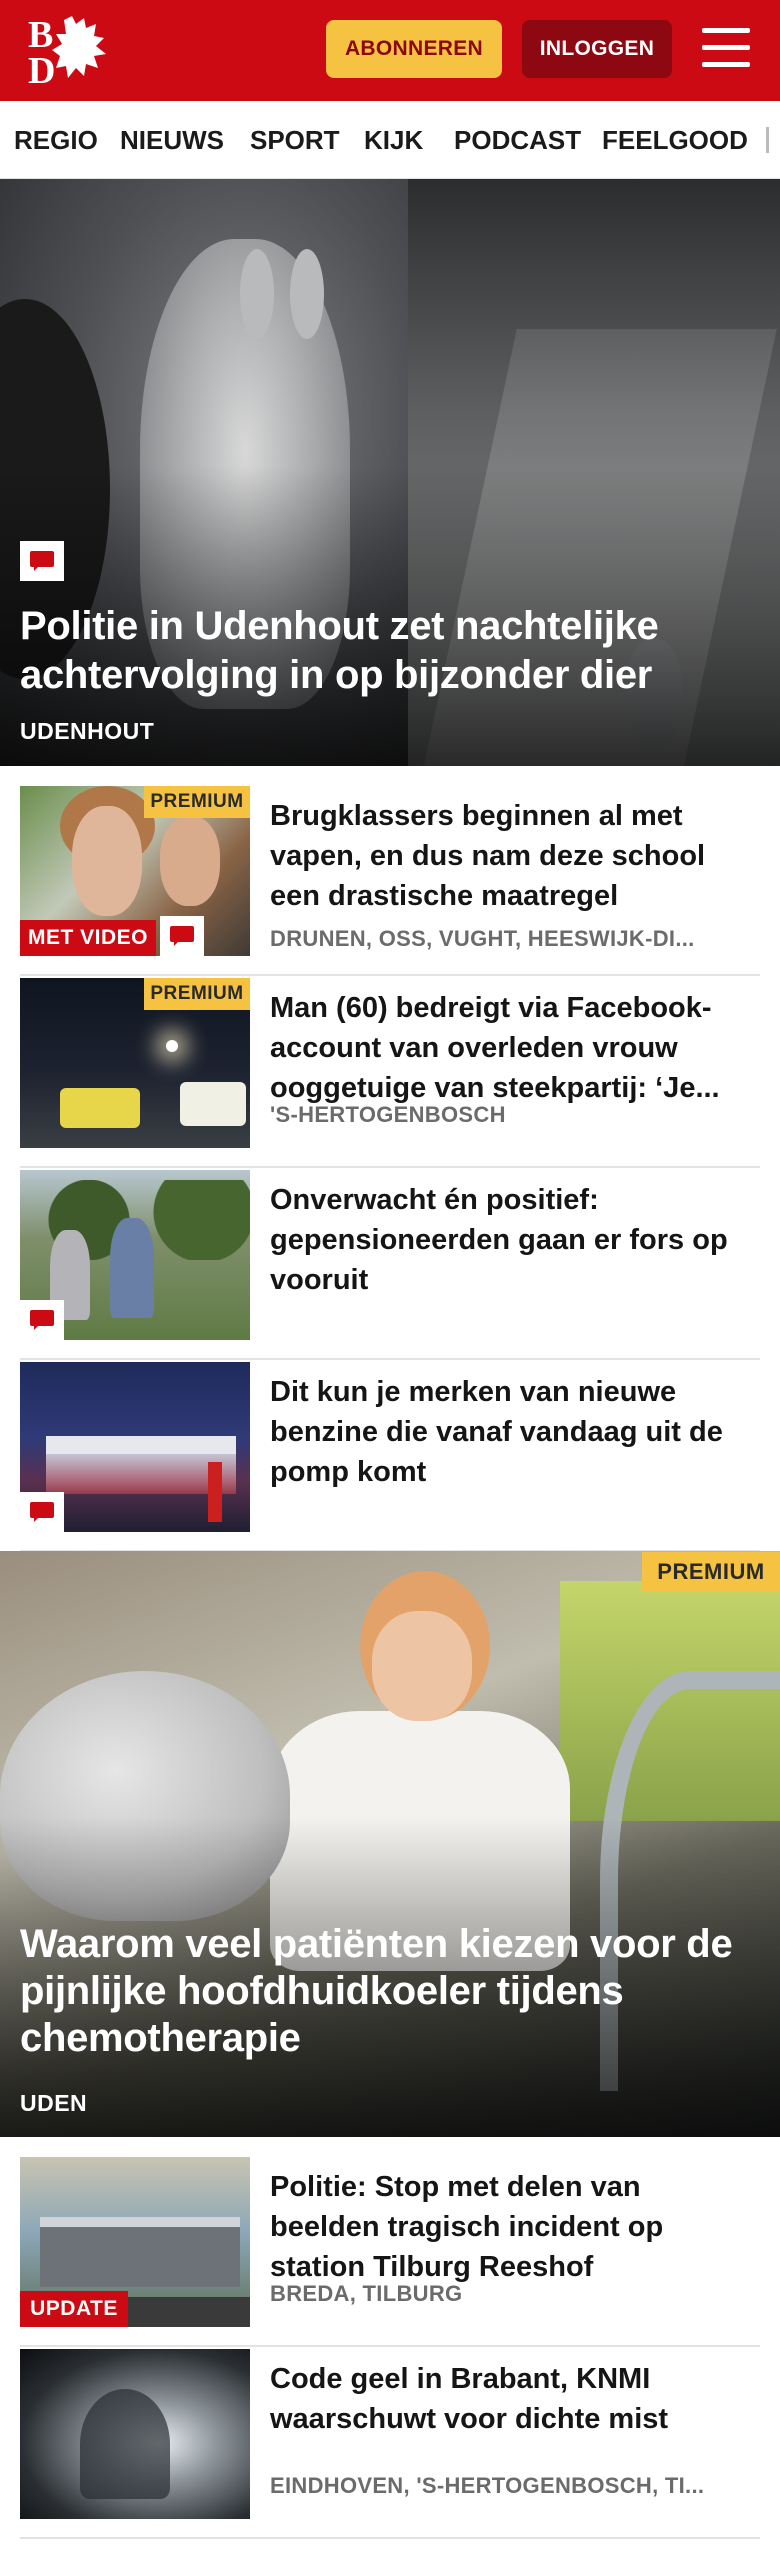  What do you see at coordinates (79, 47) in the screenshot?
I see `lion-icon` at bounding box center [79, 47].